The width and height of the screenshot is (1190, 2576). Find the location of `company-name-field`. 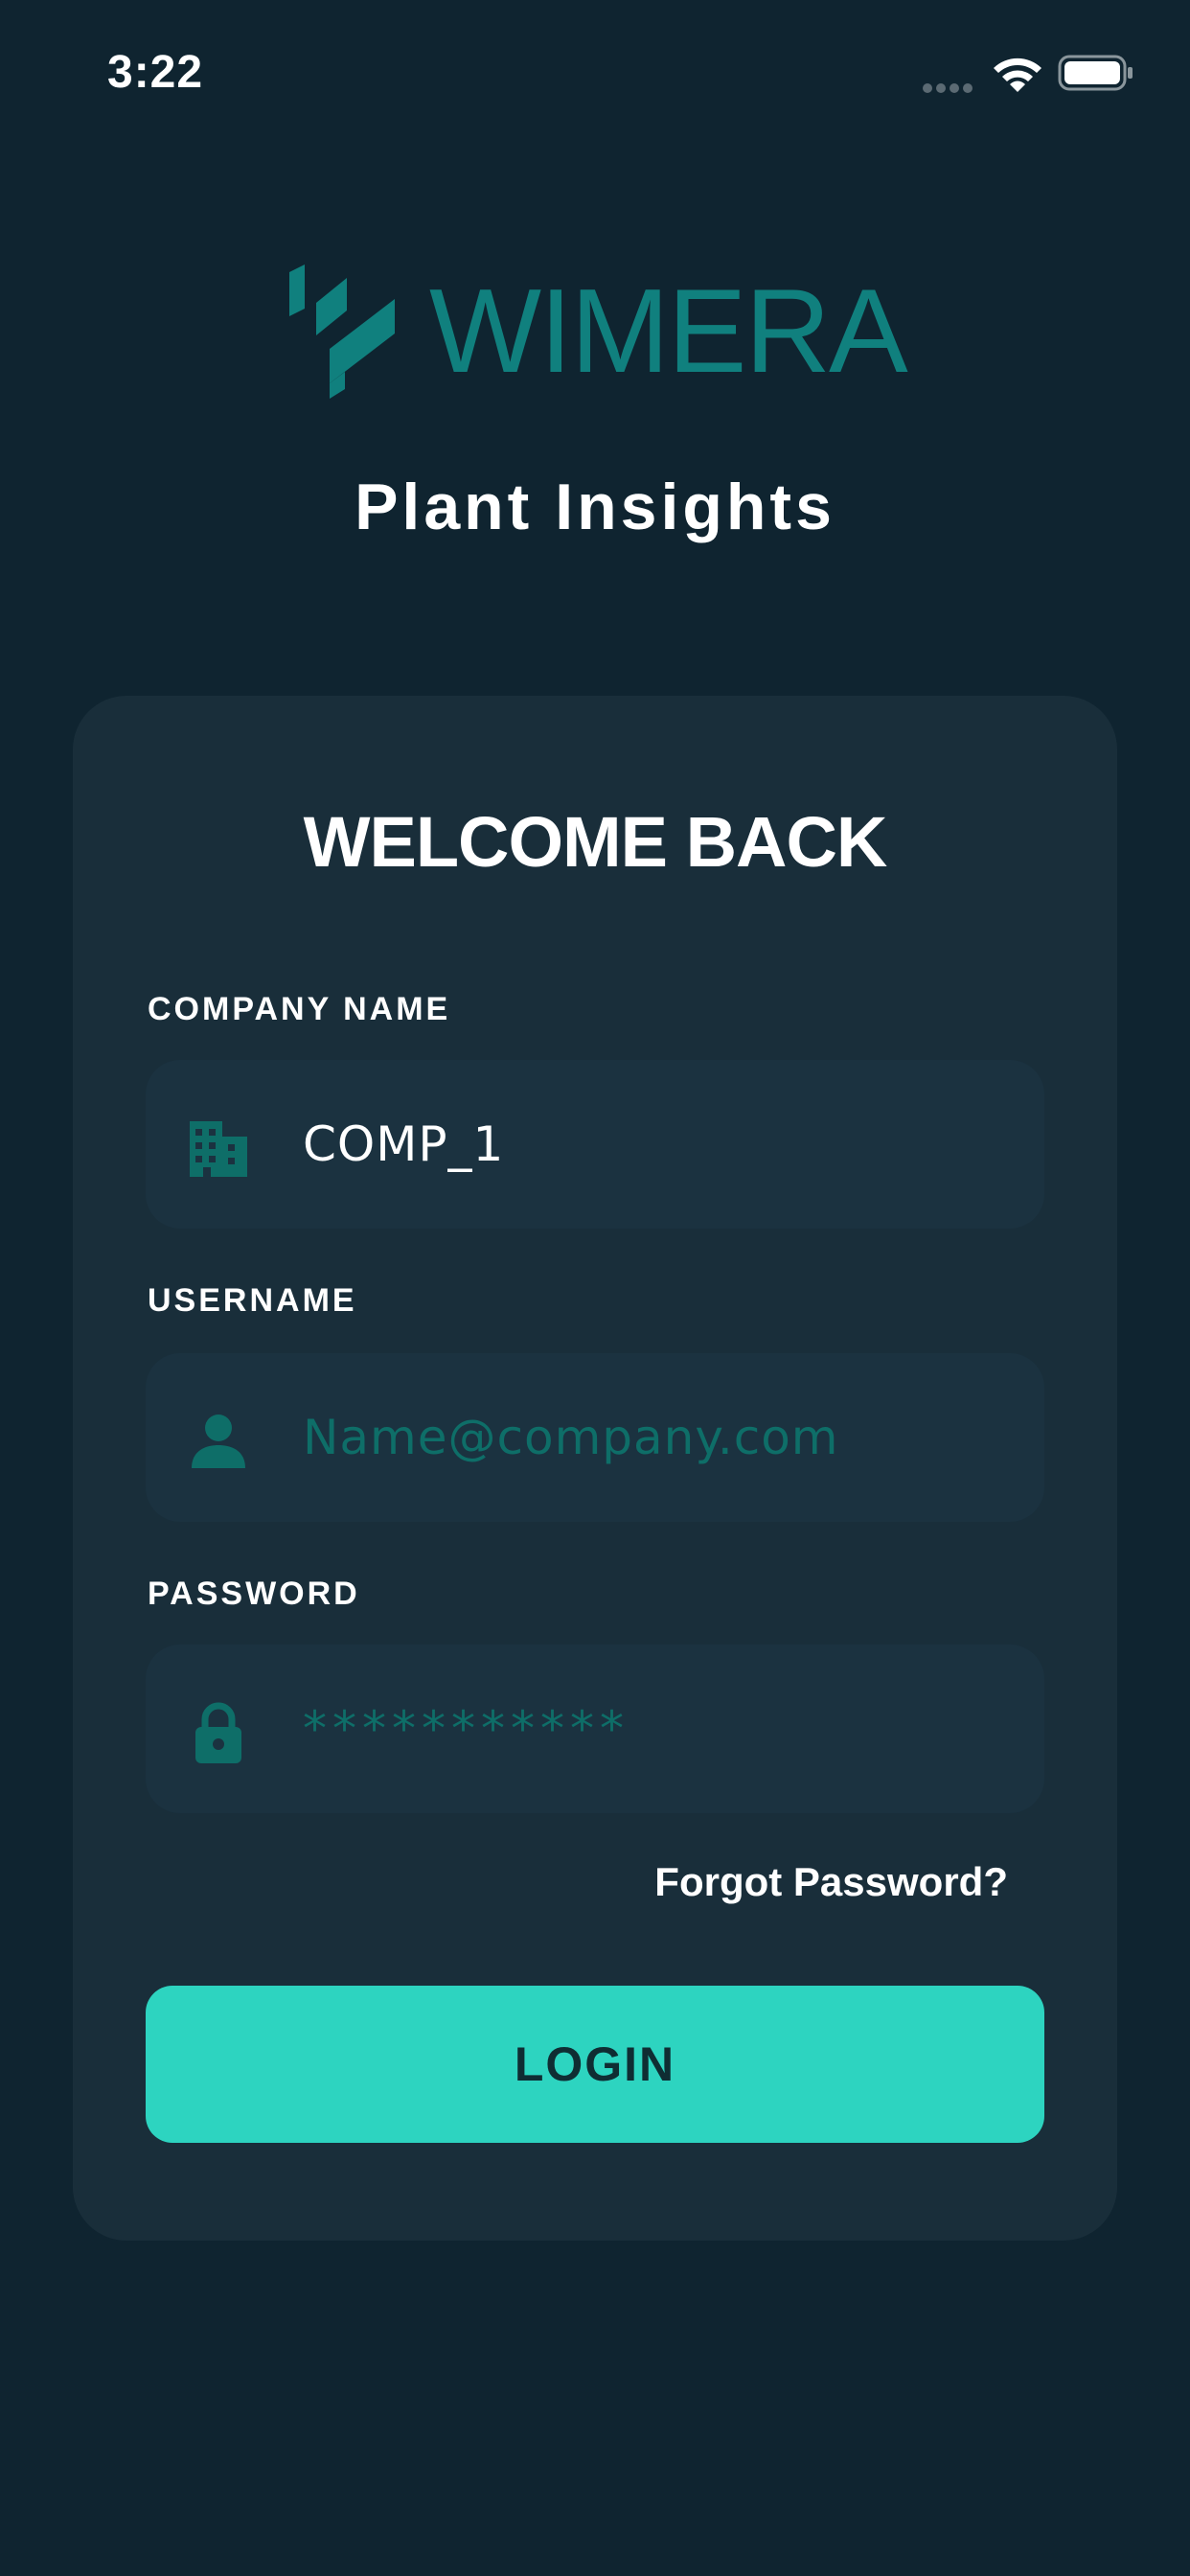

company-name-field is located at coordinates (595, 1144).